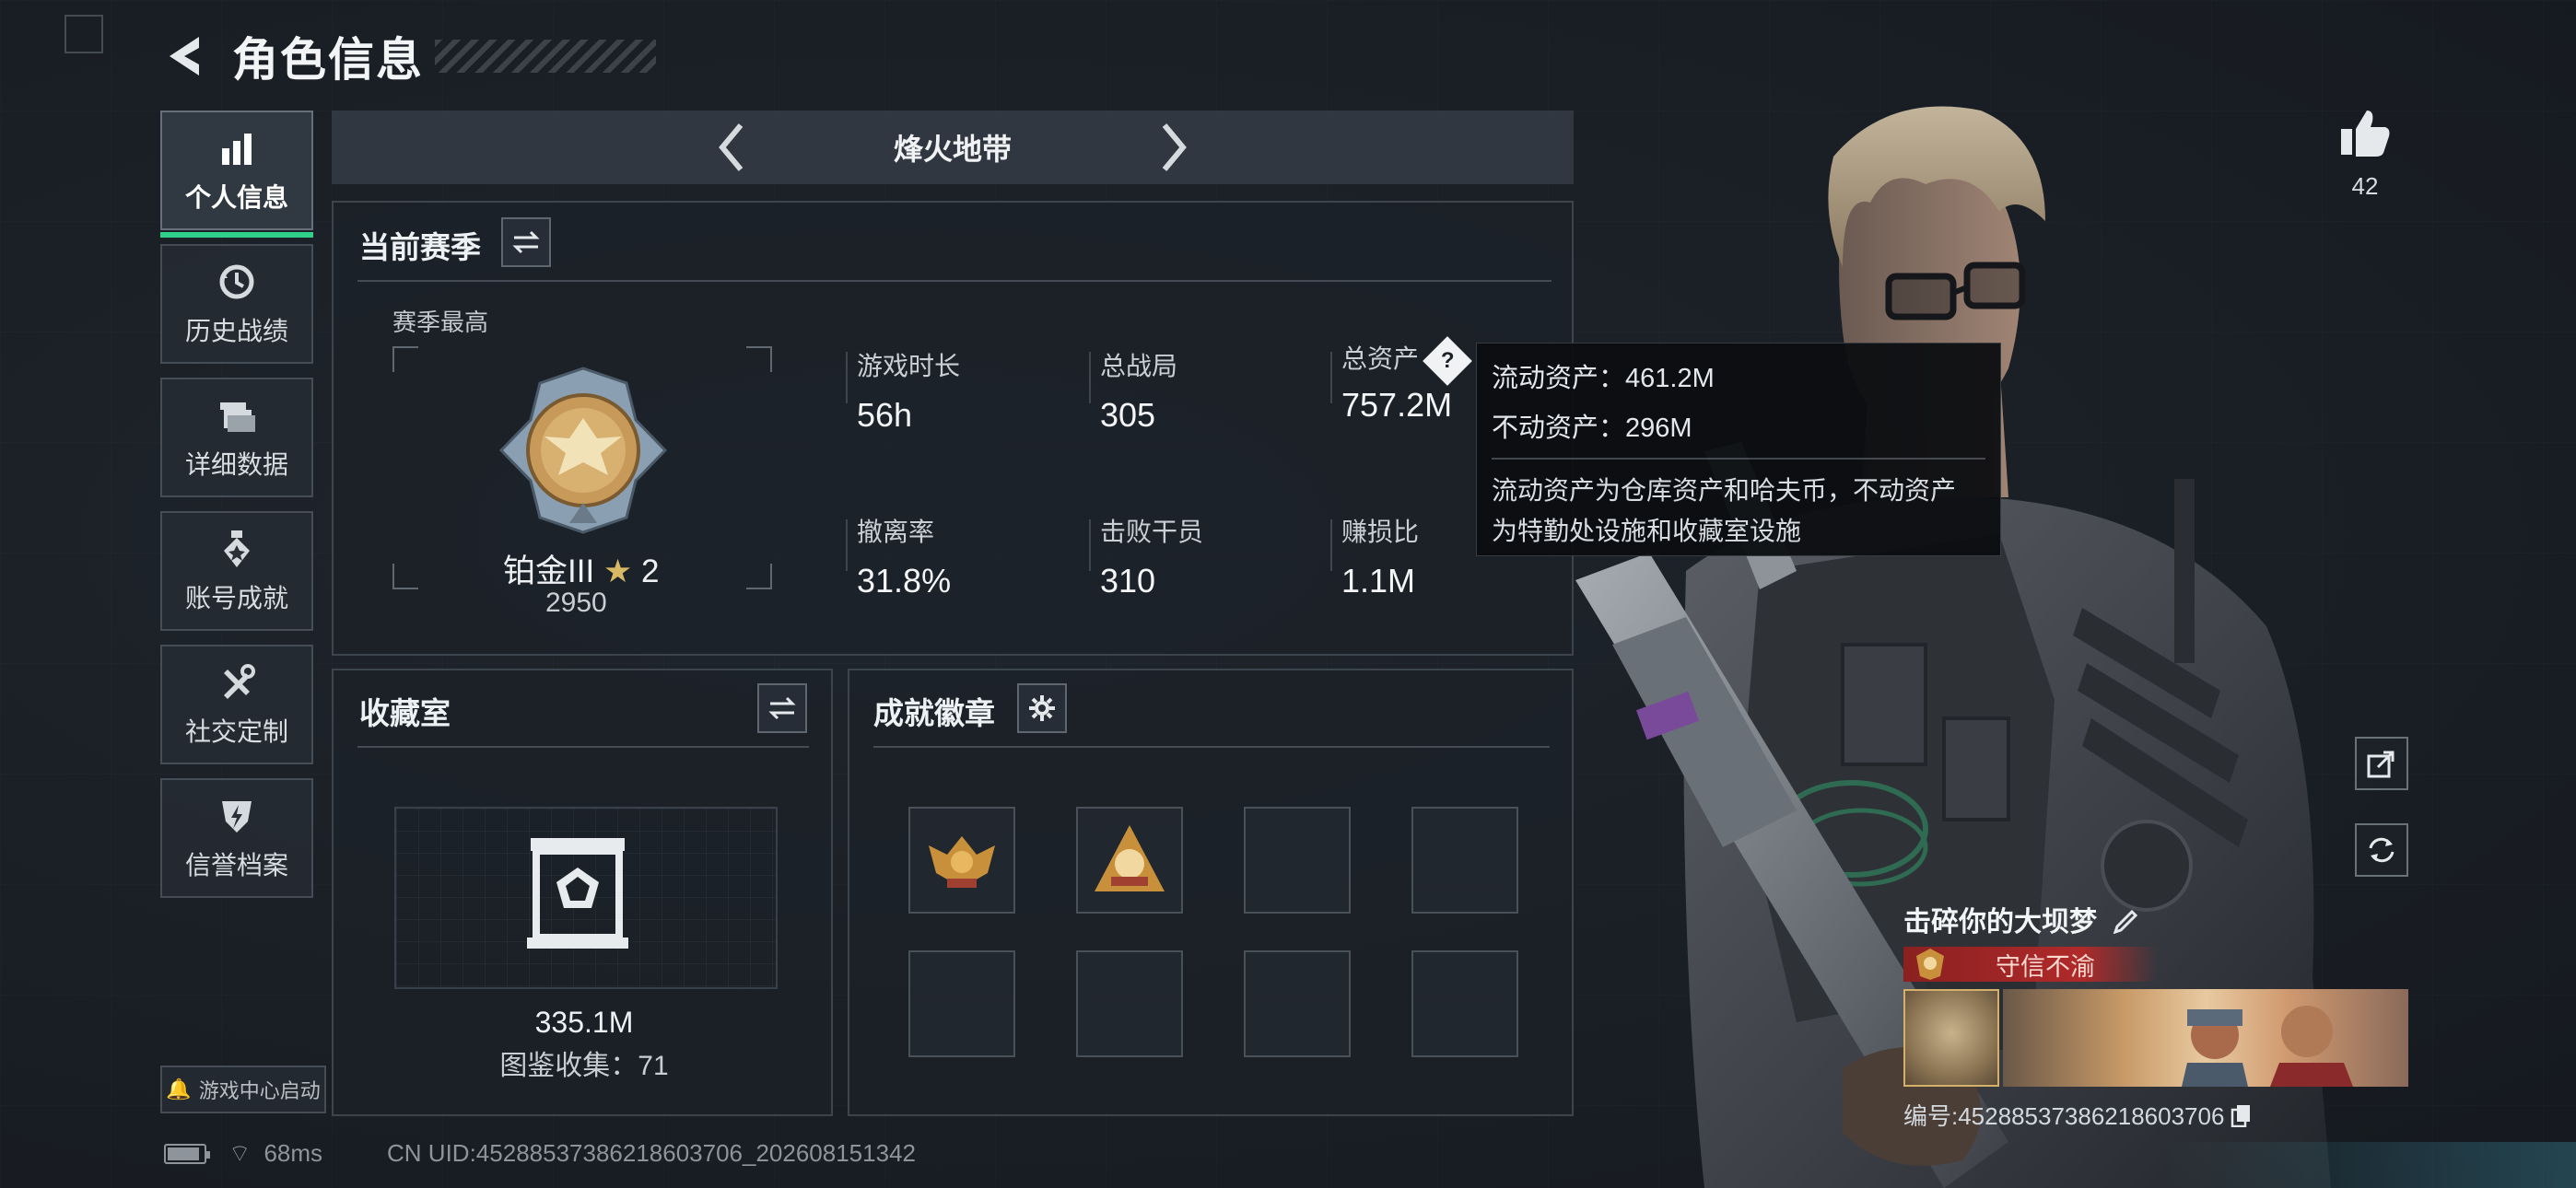 The width and height of the screenshot is (2576, 1188). Describe the element at coordinates (2365, 186) in the screenshot. I see `like-count: 42` at that location.